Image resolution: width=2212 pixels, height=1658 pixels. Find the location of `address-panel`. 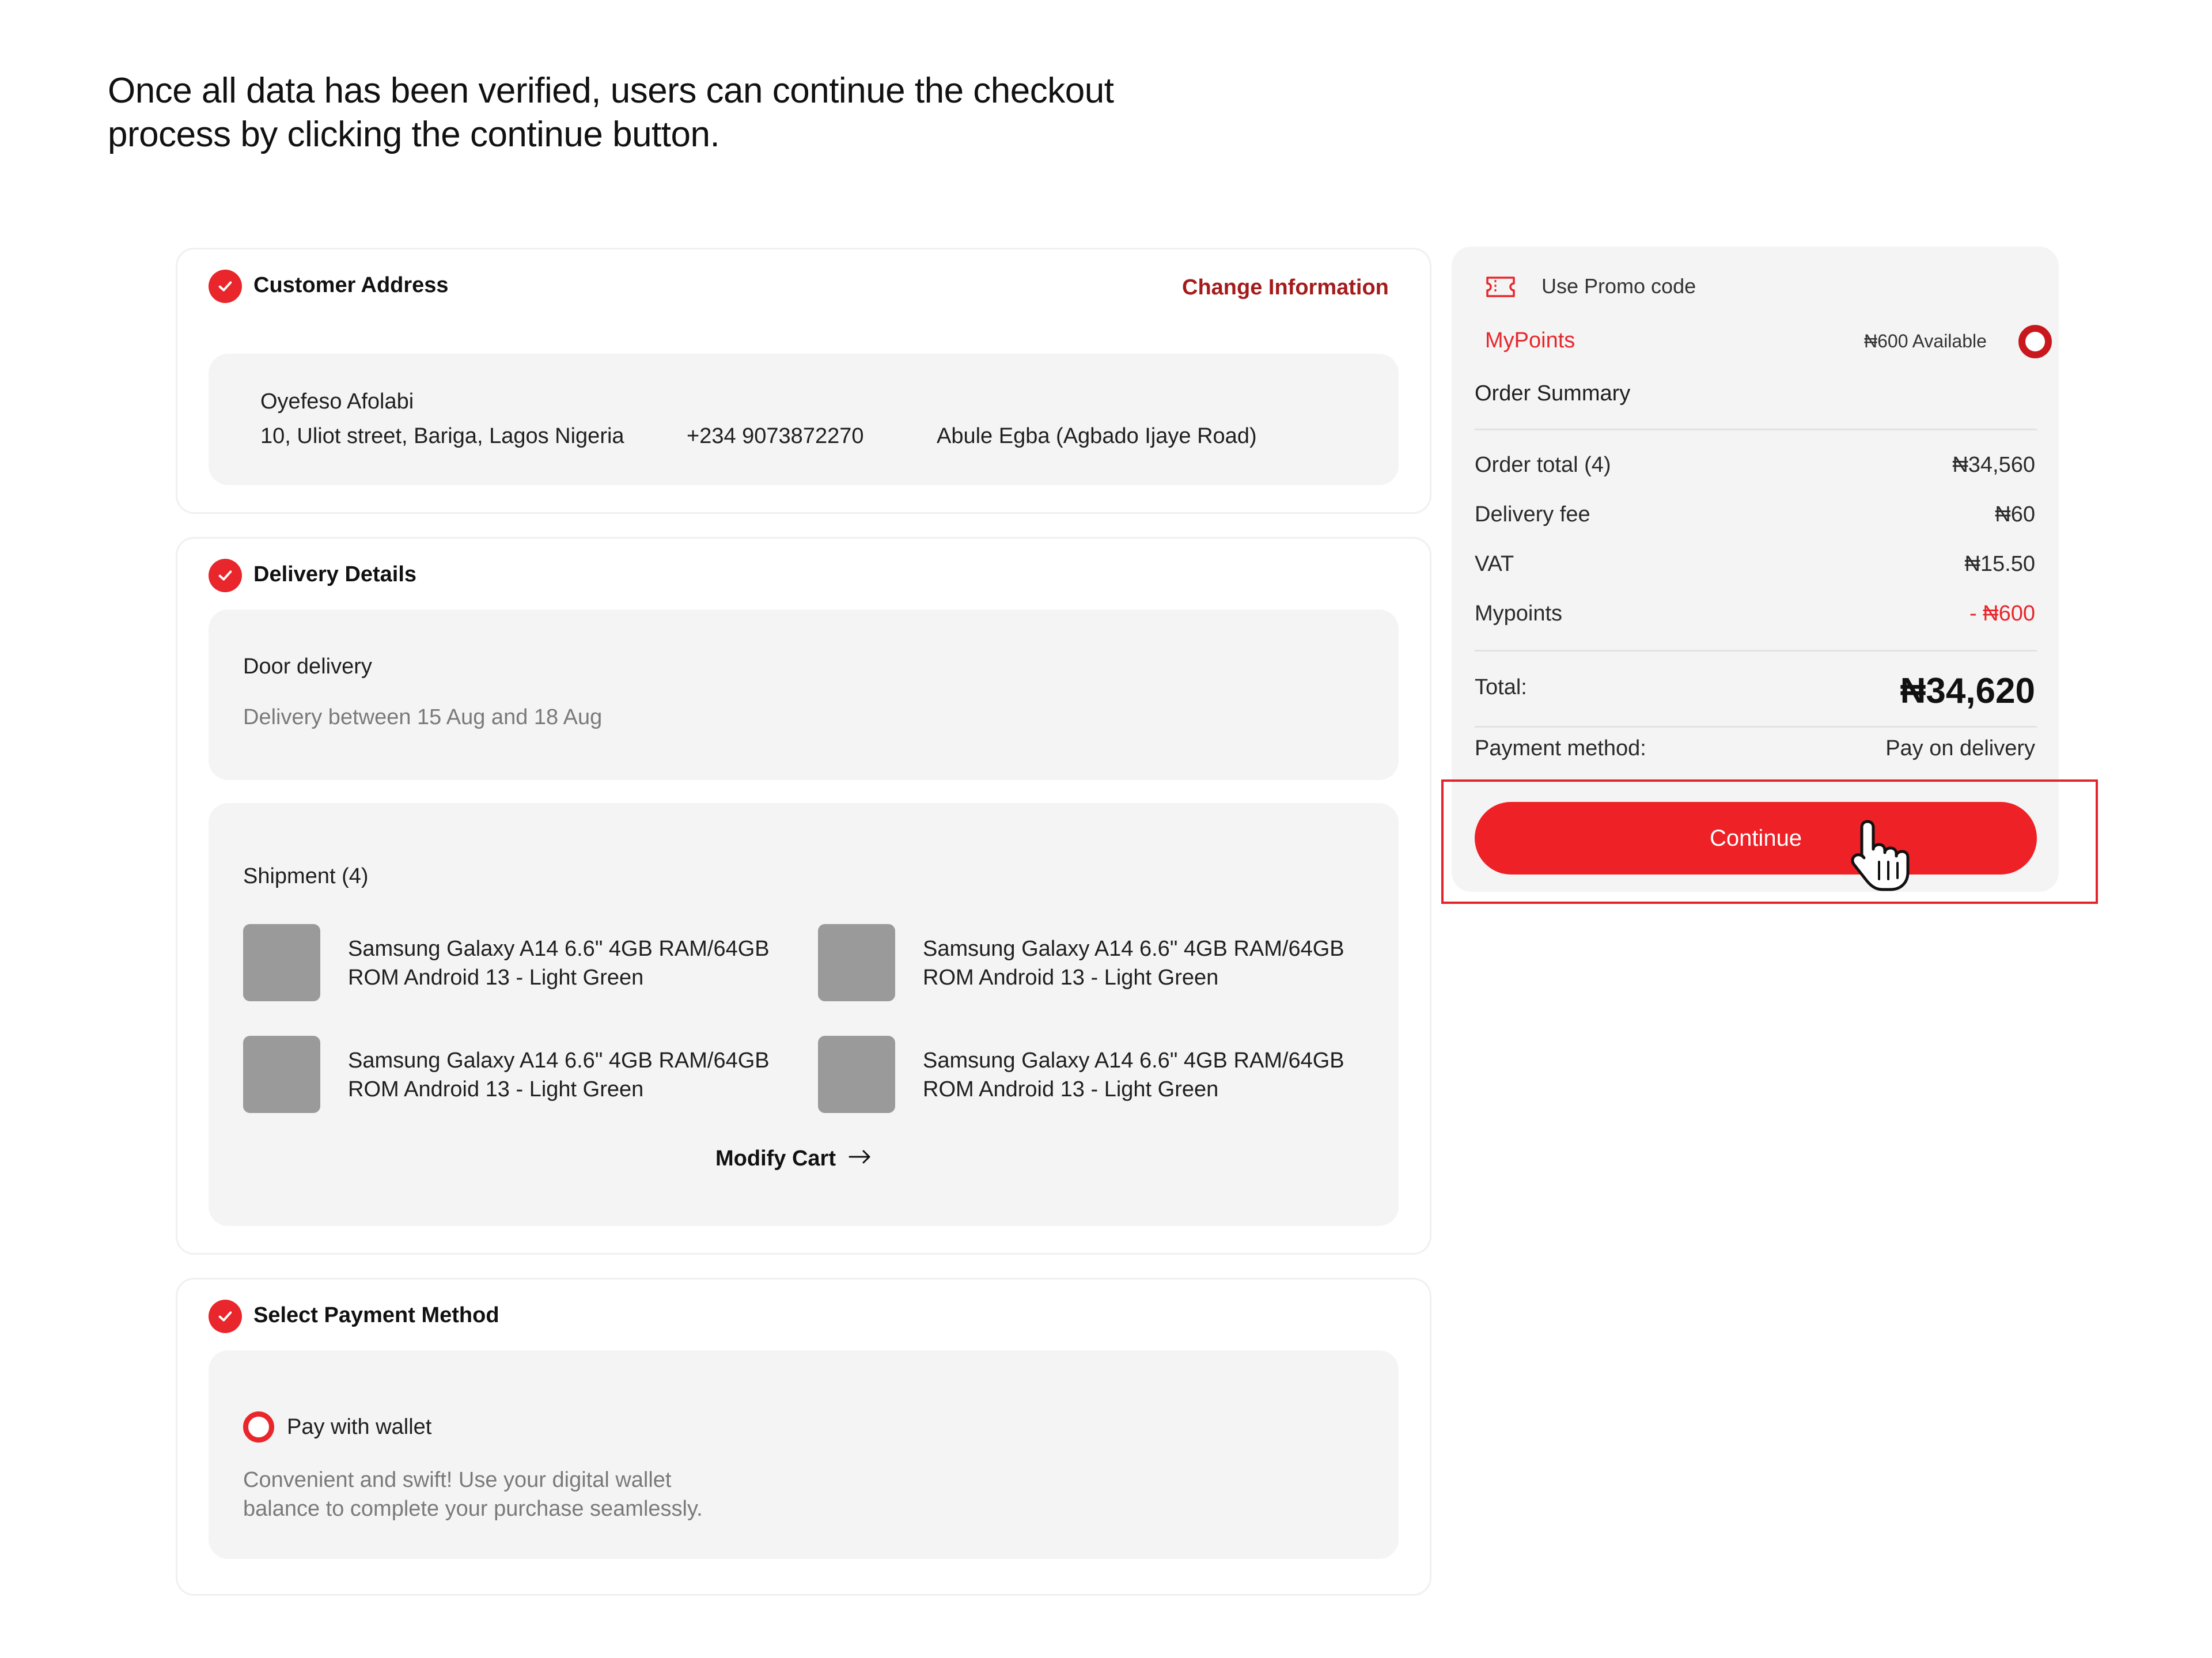

address-panel is located at coordinates (804, 419).